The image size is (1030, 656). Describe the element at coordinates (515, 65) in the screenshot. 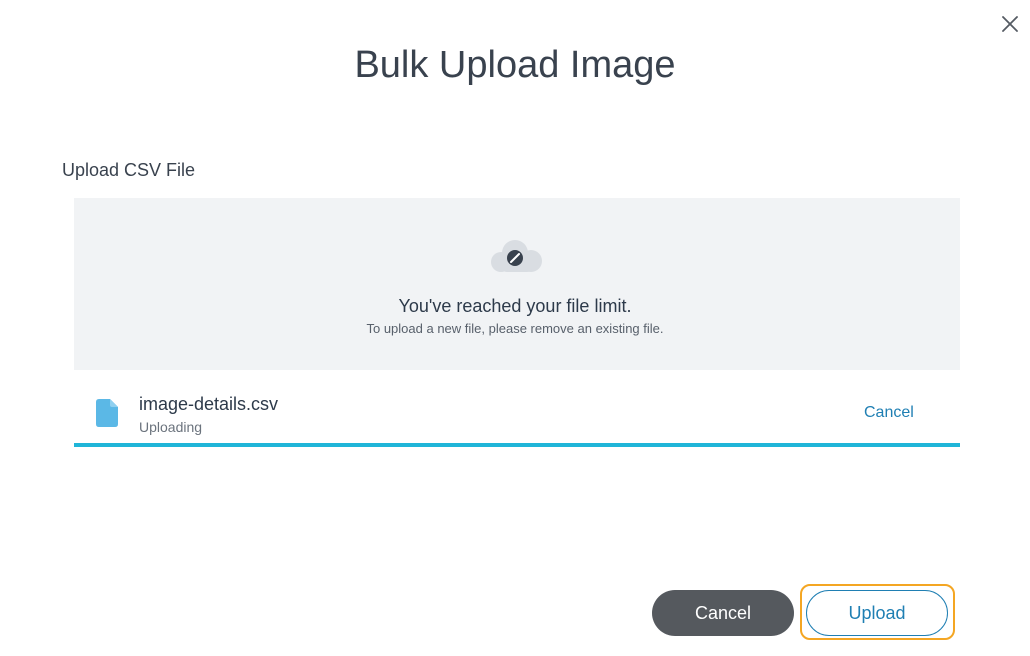

I see `dialog-title: Bulk Upload Image` at that location.